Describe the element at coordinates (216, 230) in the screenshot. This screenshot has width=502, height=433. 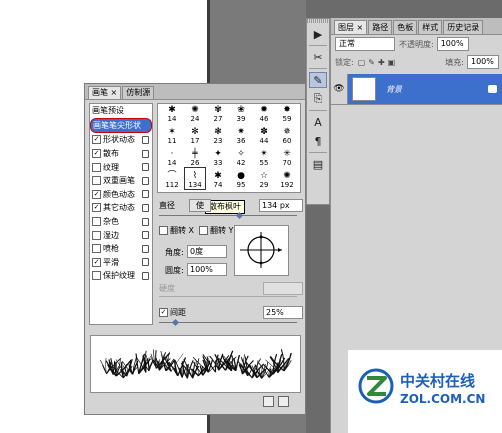
I see `flip-y-row: 翻转 Y` at that location.